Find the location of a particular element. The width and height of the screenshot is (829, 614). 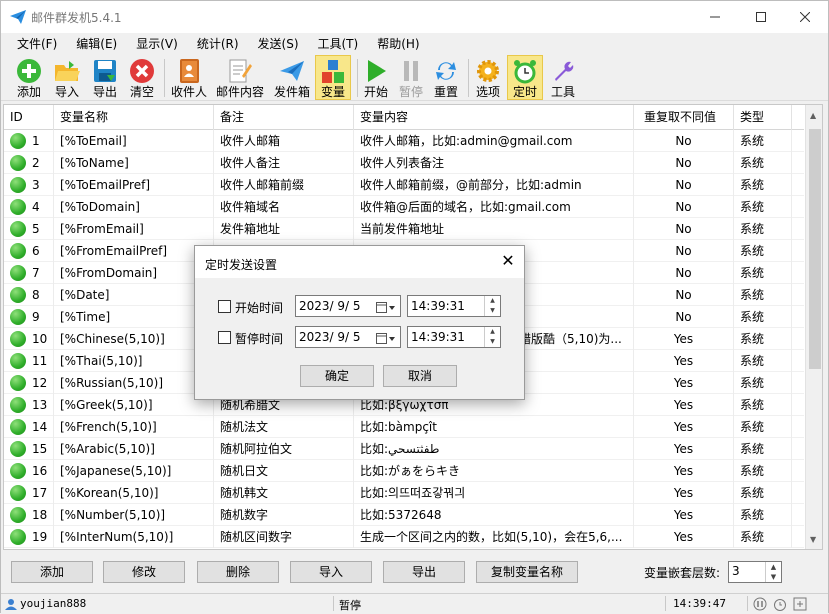

pause-time-picker: 14:39:31 ▲ ▼ is located at coordinates (454, 337).